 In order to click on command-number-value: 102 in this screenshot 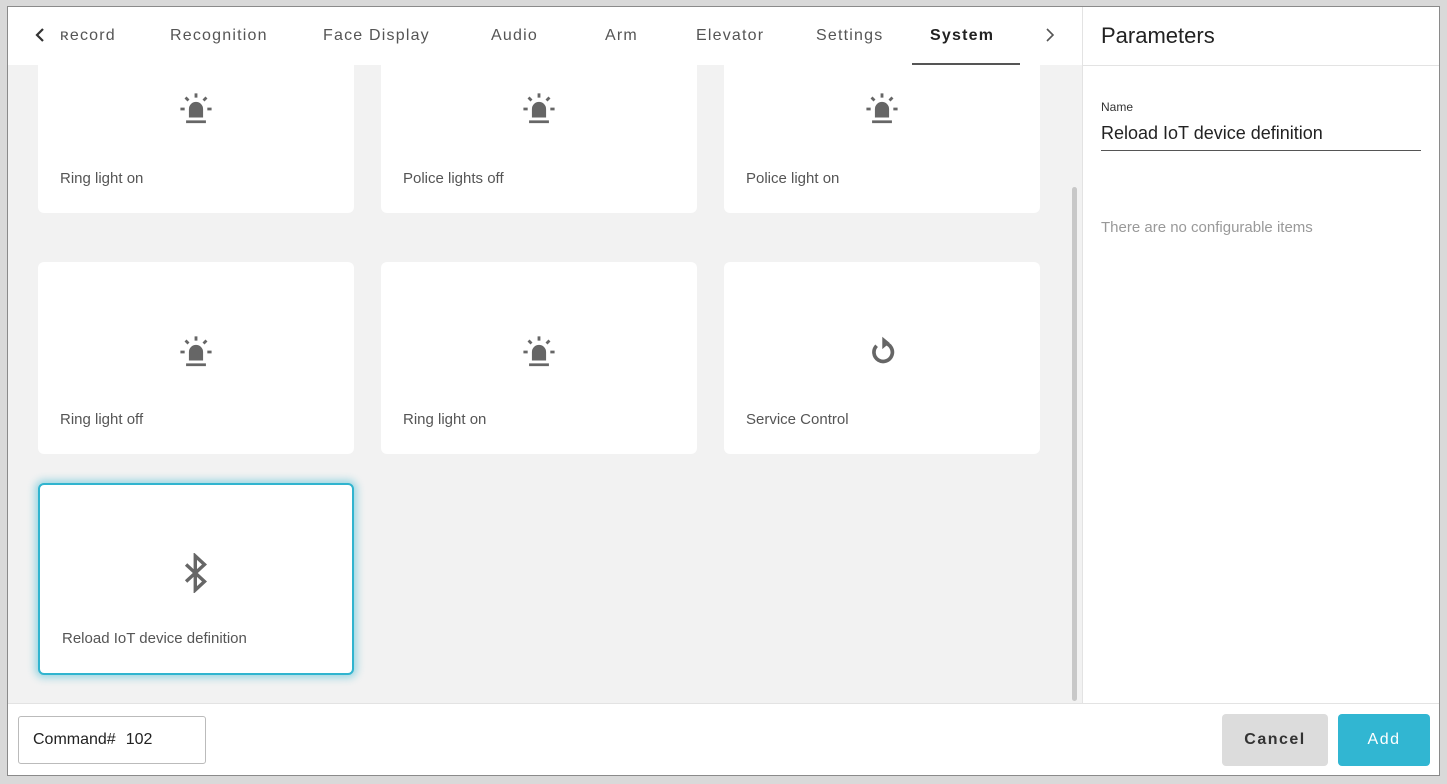, I will do `click(139, 739)`.